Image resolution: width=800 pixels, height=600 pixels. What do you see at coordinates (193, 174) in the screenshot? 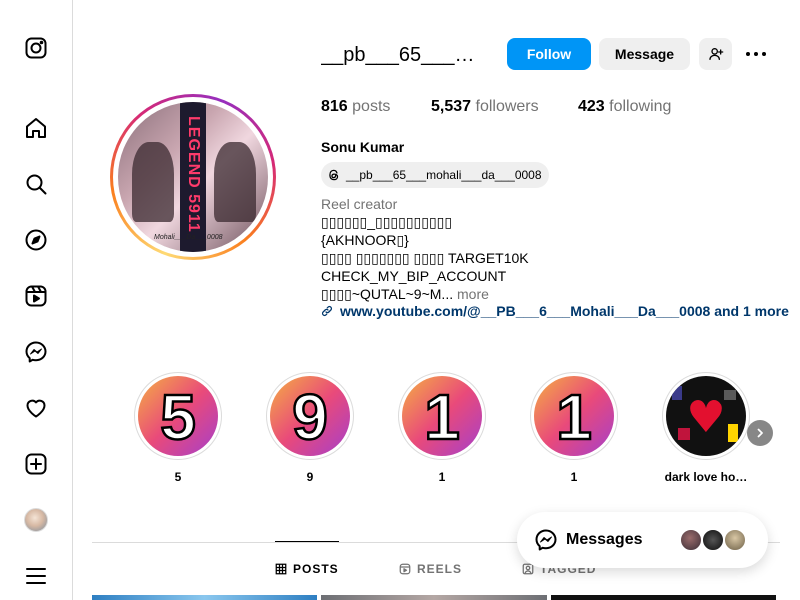
I see `profile-picture-text: LEGEND 5911` at bounding box center [193, 174].